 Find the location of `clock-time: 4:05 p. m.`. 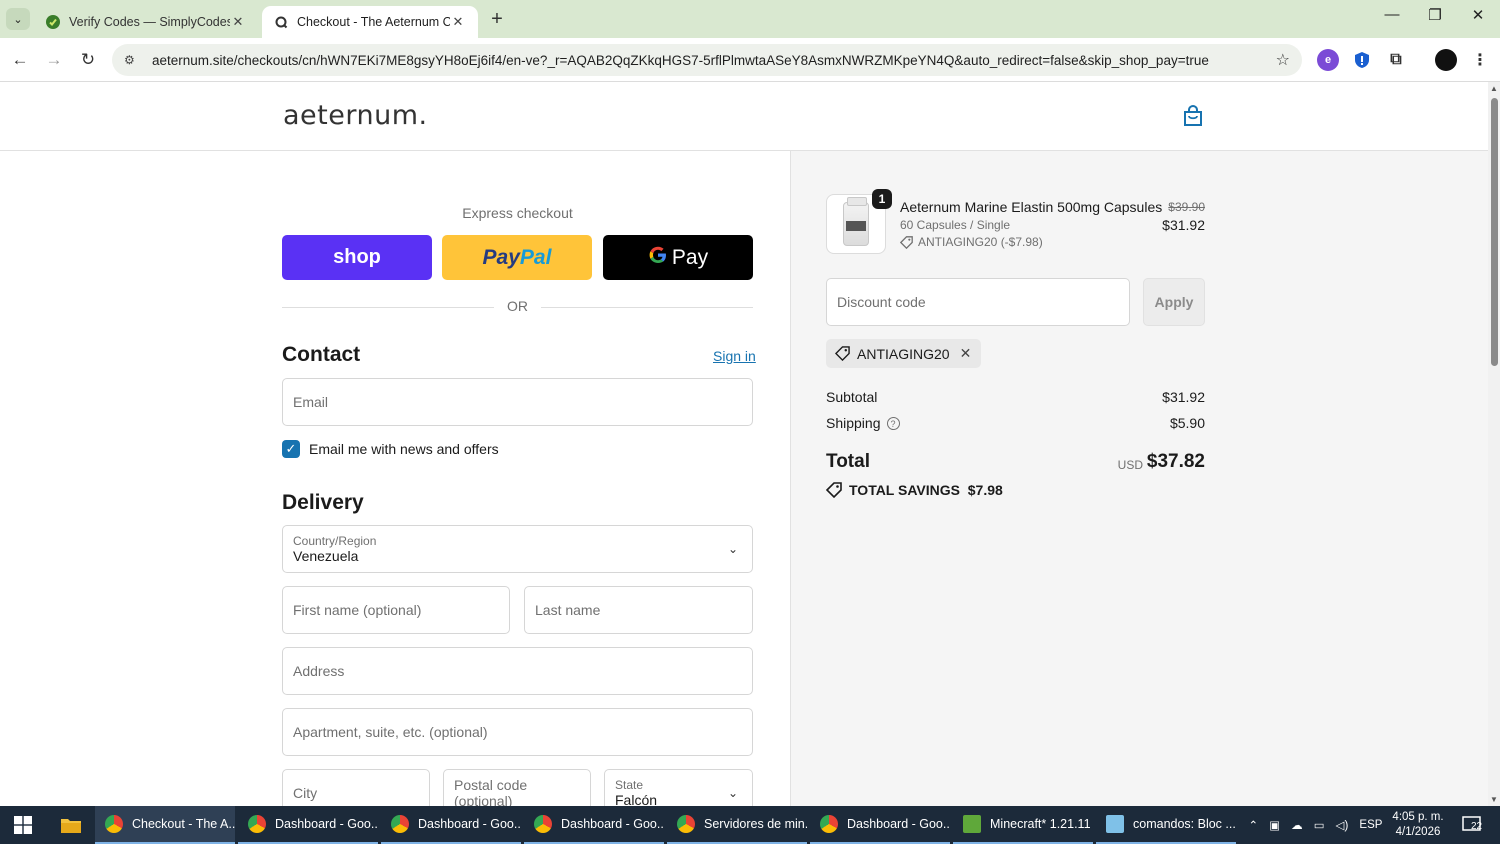

clock-time: 4:05 p. m. is located at coordinates (1418, 817).